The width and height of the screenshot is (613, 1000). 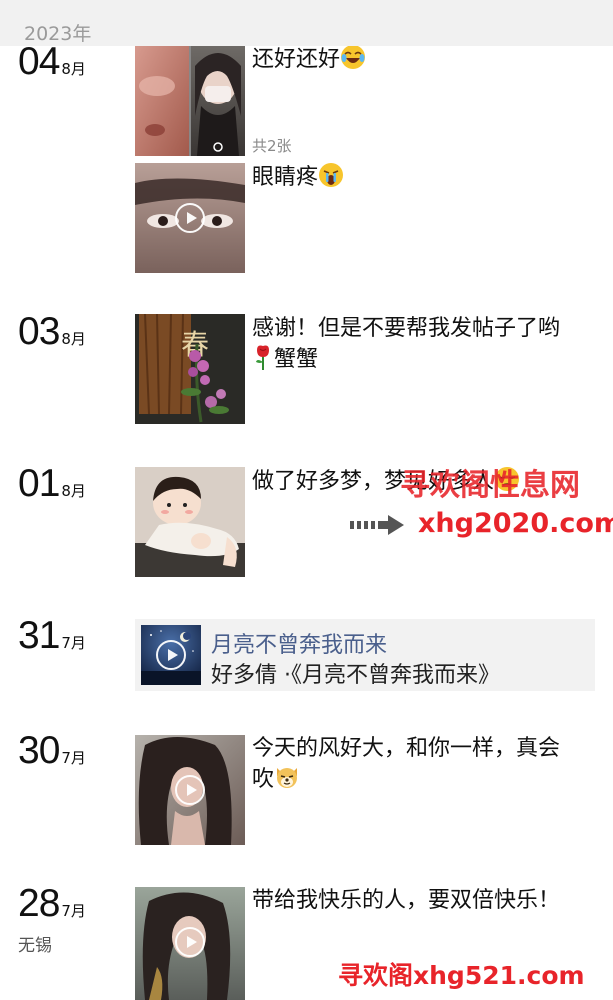 I want to click on post-date: 30 7月, so click(x=52, y=751).